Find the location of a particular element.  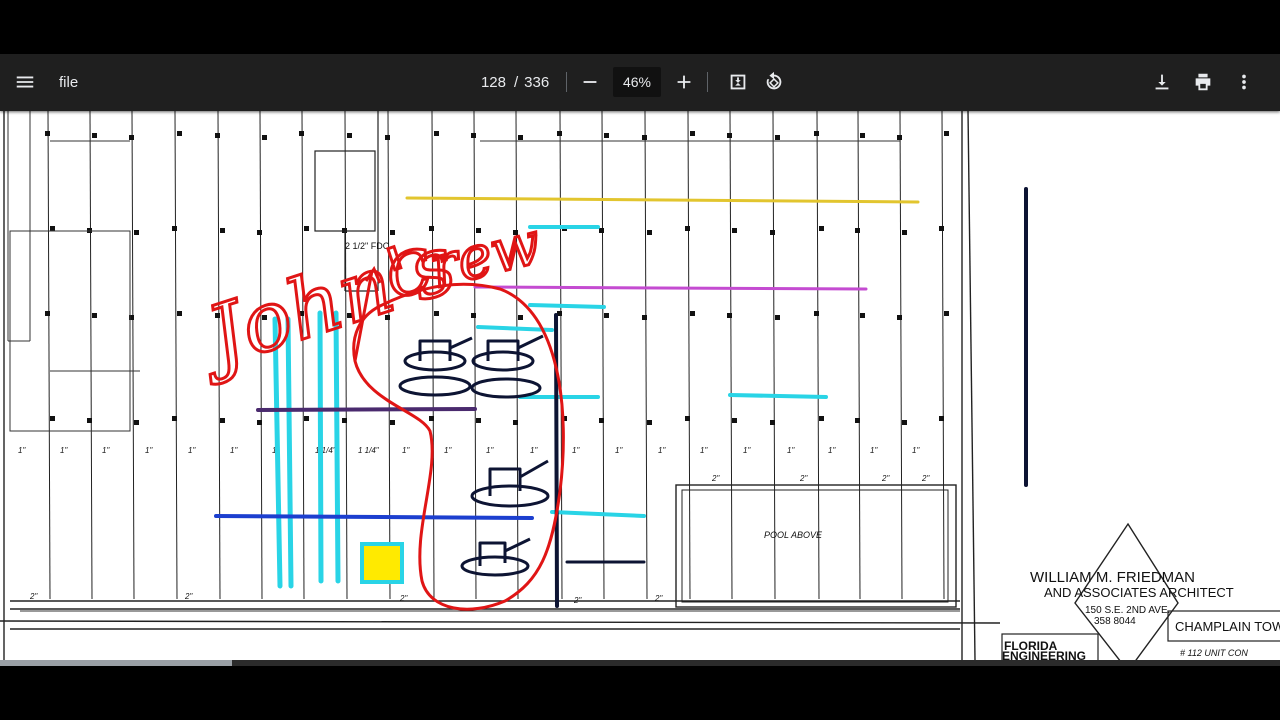

purple-line is located at coordinates (366, 409).